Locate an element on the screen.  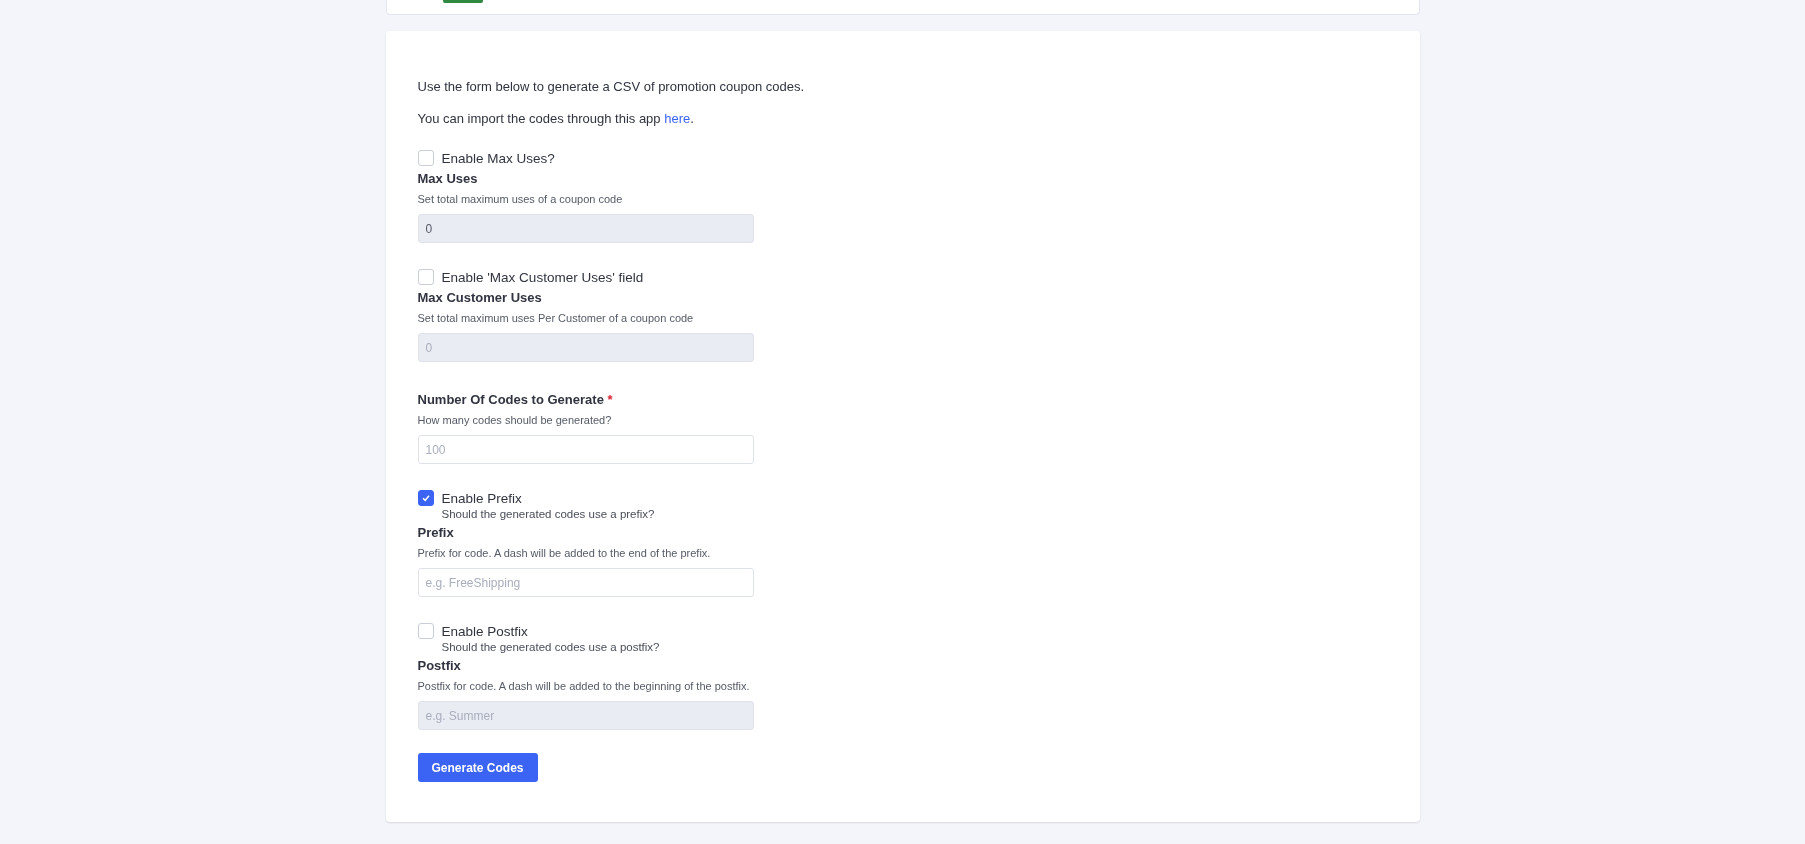
field-label: Max Uses is located at coordinates (448, 178).